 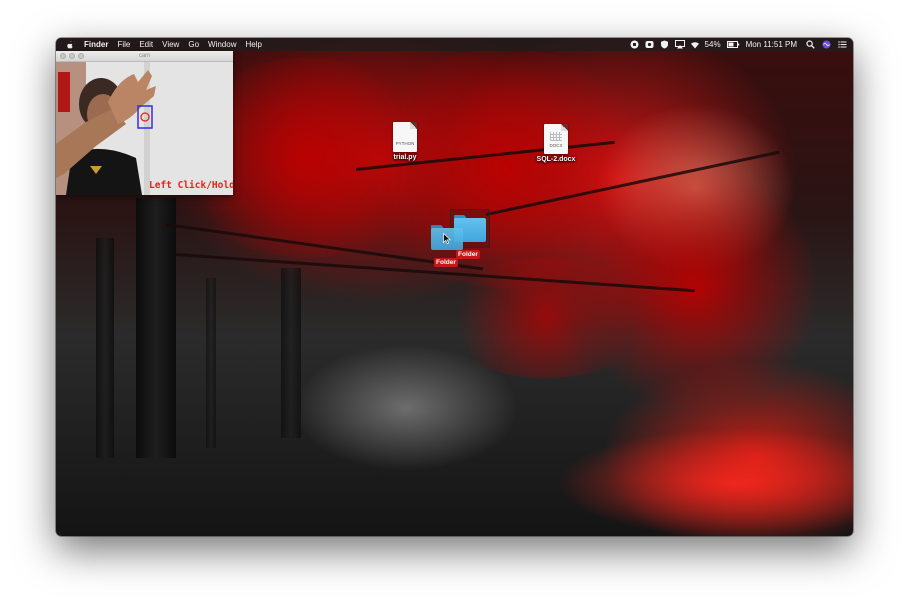 I want to click on mouse-cursor-icon, so click(x=447, y=238).